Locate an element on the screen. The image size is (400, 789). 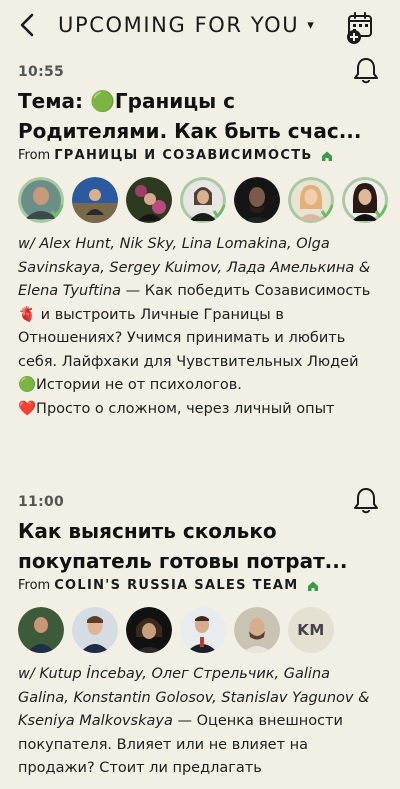
event-time: 11:00 is located at coordinates (41, 502).